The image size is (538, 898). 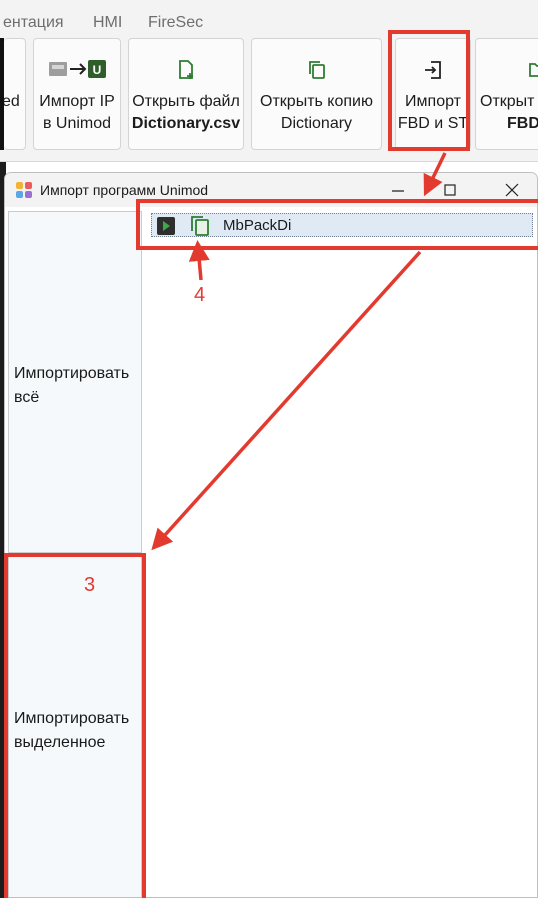 I want to click on arrow-import-to-dialog, so click(x=435, y=174).